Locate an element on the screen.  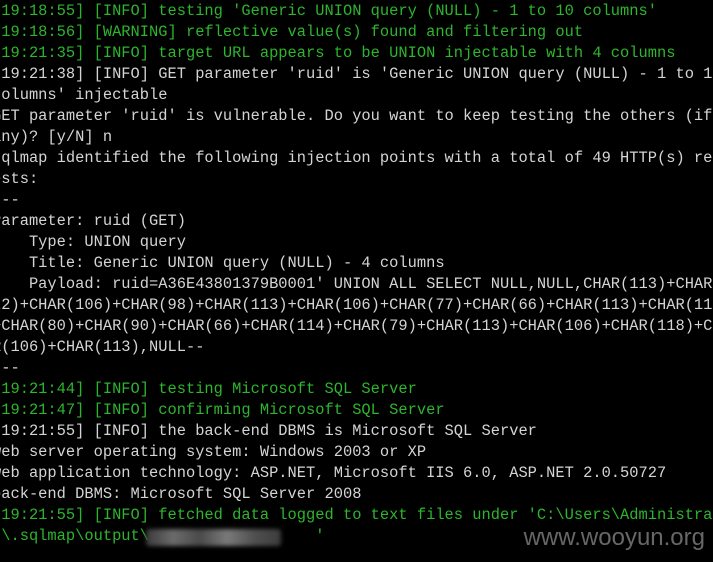
terminal-line: columns' injectable is located at coordinates (84, 95).